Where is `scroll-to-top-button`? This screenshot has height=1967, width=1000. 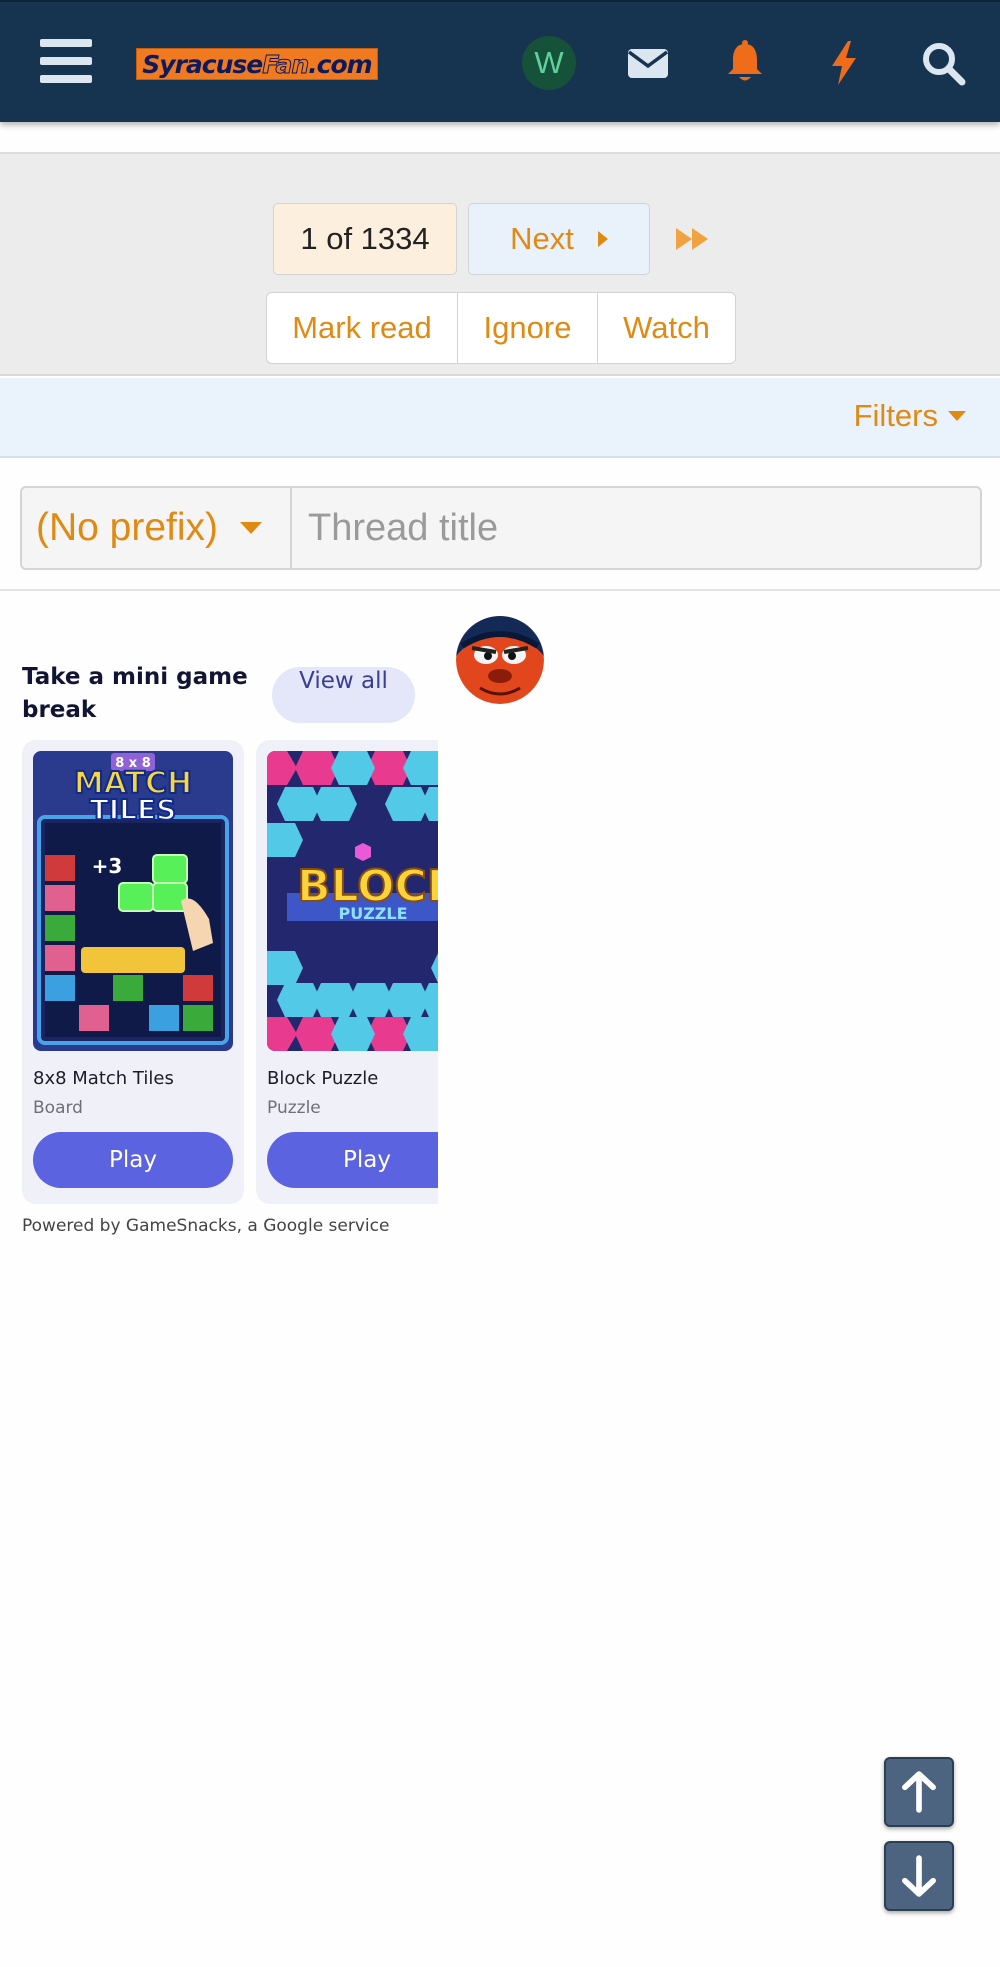 scroll-to-top-button is located at coordinates (919, 1792).